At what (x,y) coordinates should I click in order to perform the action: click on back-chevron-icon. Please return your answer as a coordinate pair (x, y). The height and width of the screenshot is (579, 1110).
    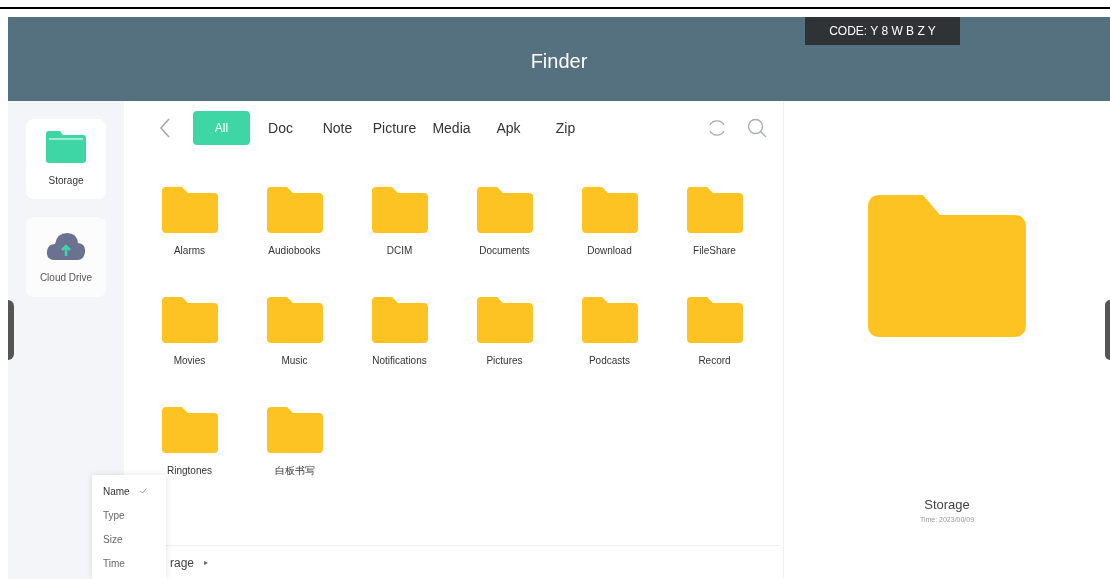
    Looking at the image, I should click on (165, 128).